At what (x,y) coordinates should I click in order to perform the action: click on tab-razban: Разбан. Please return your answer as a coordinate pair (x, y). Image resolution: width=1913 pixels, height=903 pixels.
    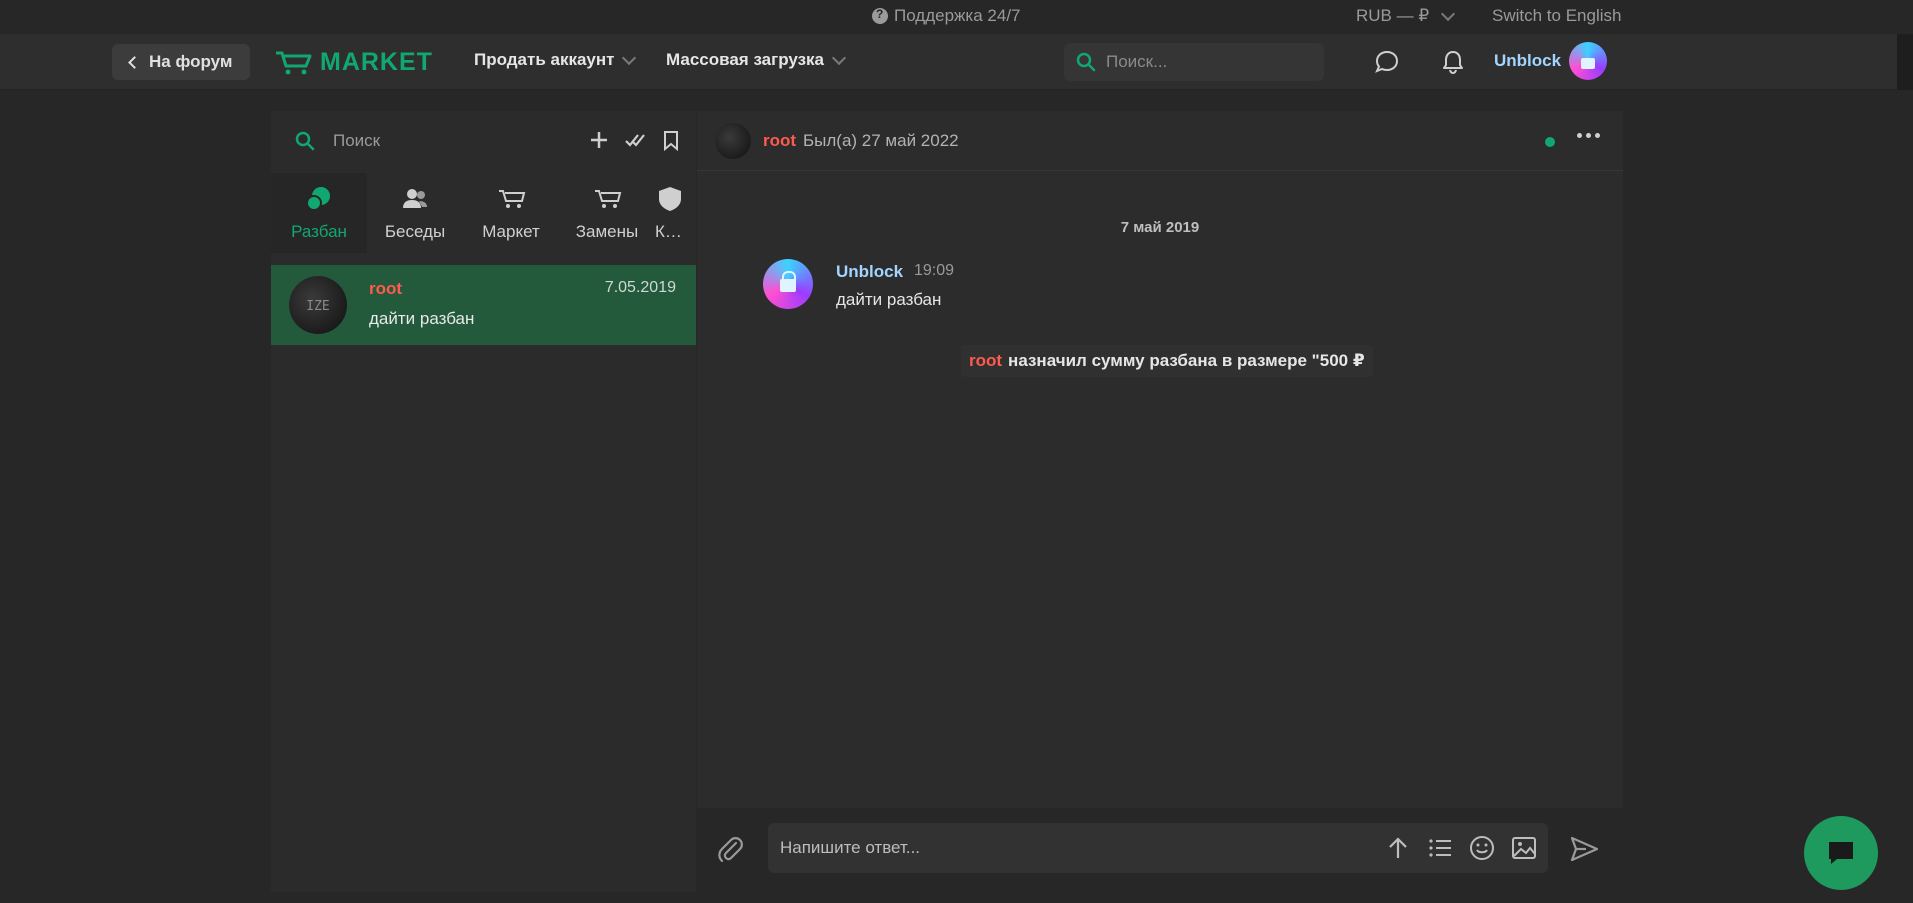
    Looking at the image, I should click on (319, 213).